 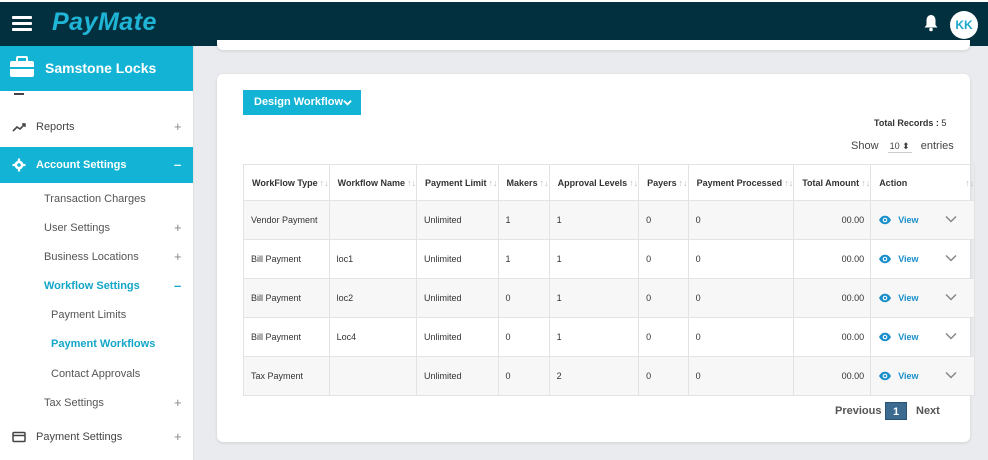 What do you see at coordinates (931, 23) in the screenshot?
I see `bell-icon` at bounding box center [931, 23].